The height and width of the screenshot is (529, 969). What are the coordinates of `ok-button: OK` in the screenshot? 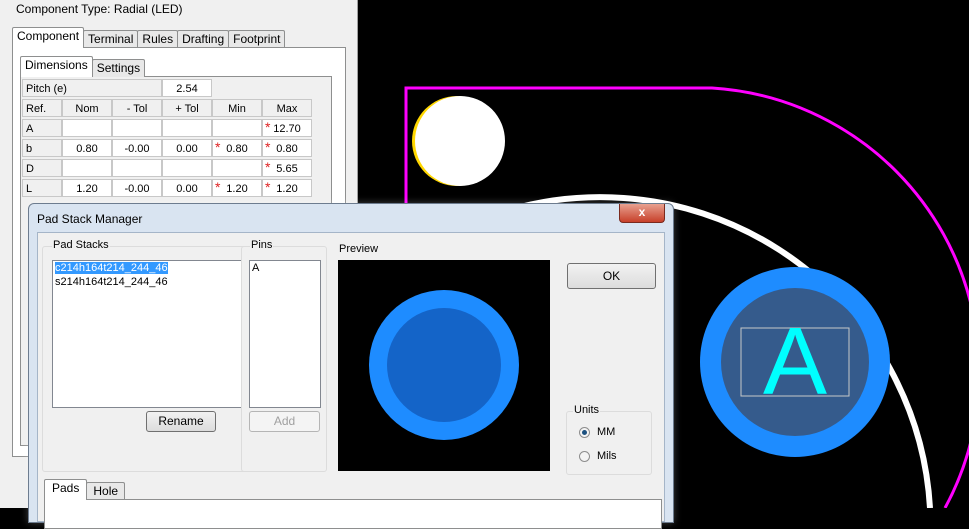 It's located at (611, 276).